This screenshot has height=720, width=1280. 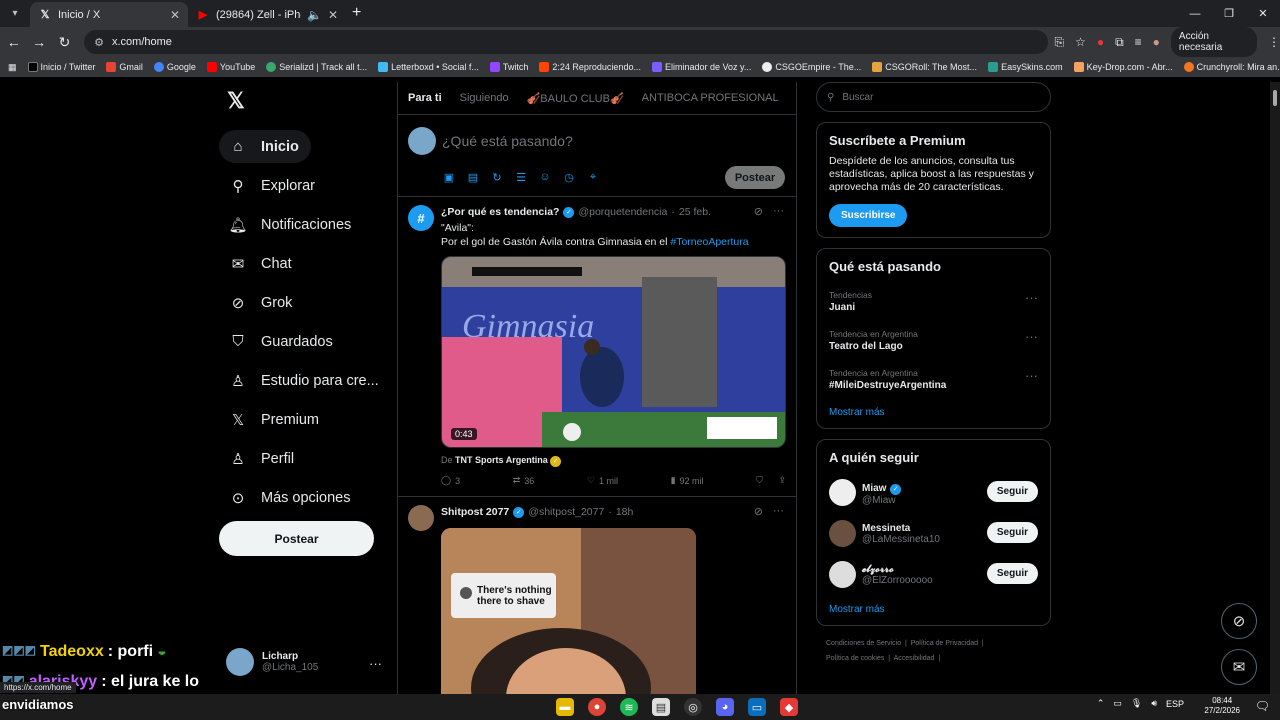 What do you see at coordinates (933, 533) in the screenshot?
I see `follow-item: Messineta @LaMessineta10 Seguir` at bounding box center [933, 533].